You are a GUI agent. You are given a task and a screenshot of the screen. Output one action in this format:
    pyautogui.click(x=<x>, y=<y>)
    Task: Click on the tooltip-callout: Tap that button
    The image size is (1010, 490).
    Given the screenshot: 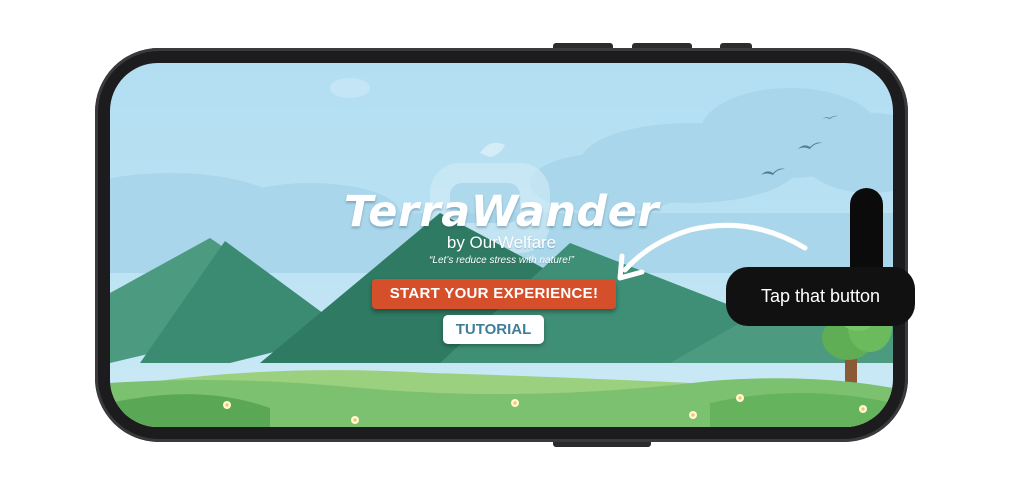 What is the action you would take?
    pyautogui.click(x=820, y=296)
    